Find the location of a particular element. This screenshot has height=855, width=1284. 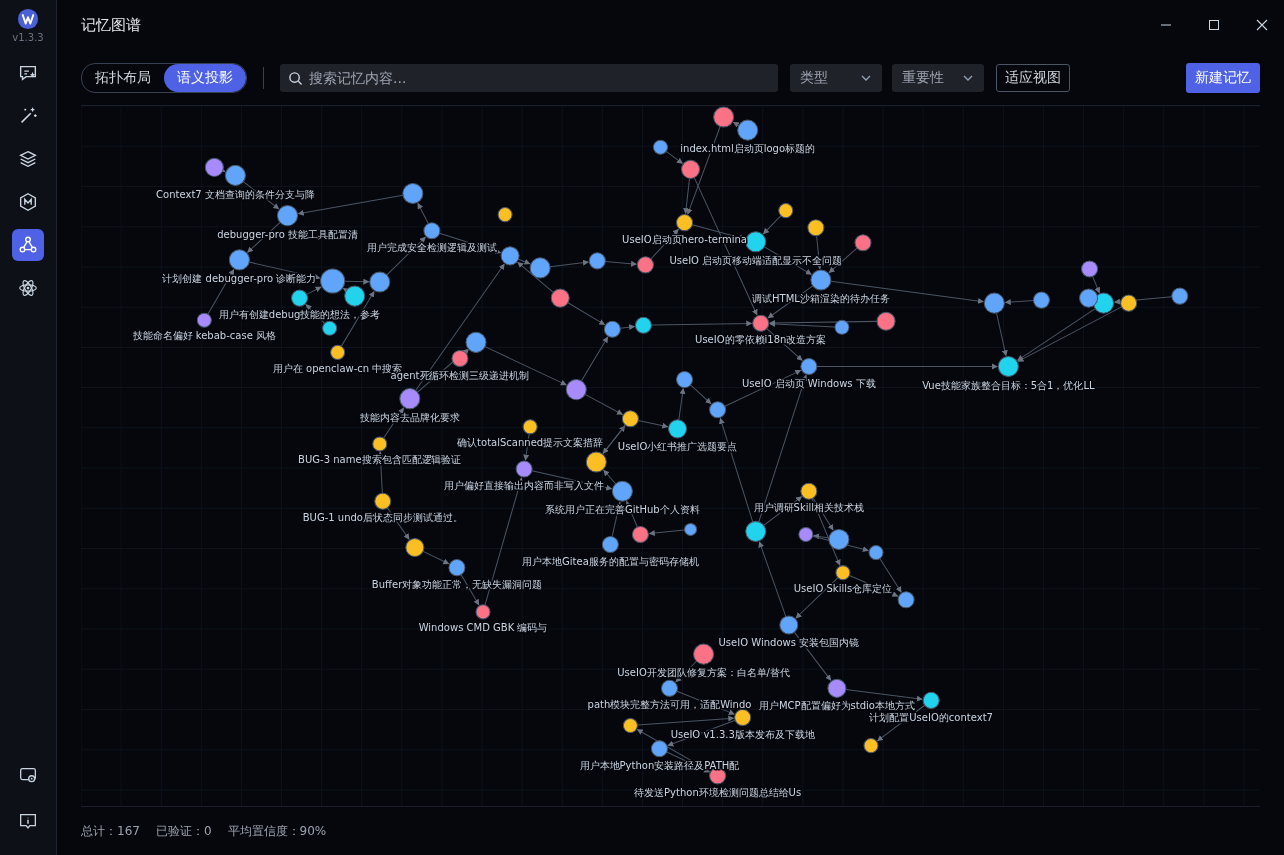

graph-icon is located at coordinates (28, 245).